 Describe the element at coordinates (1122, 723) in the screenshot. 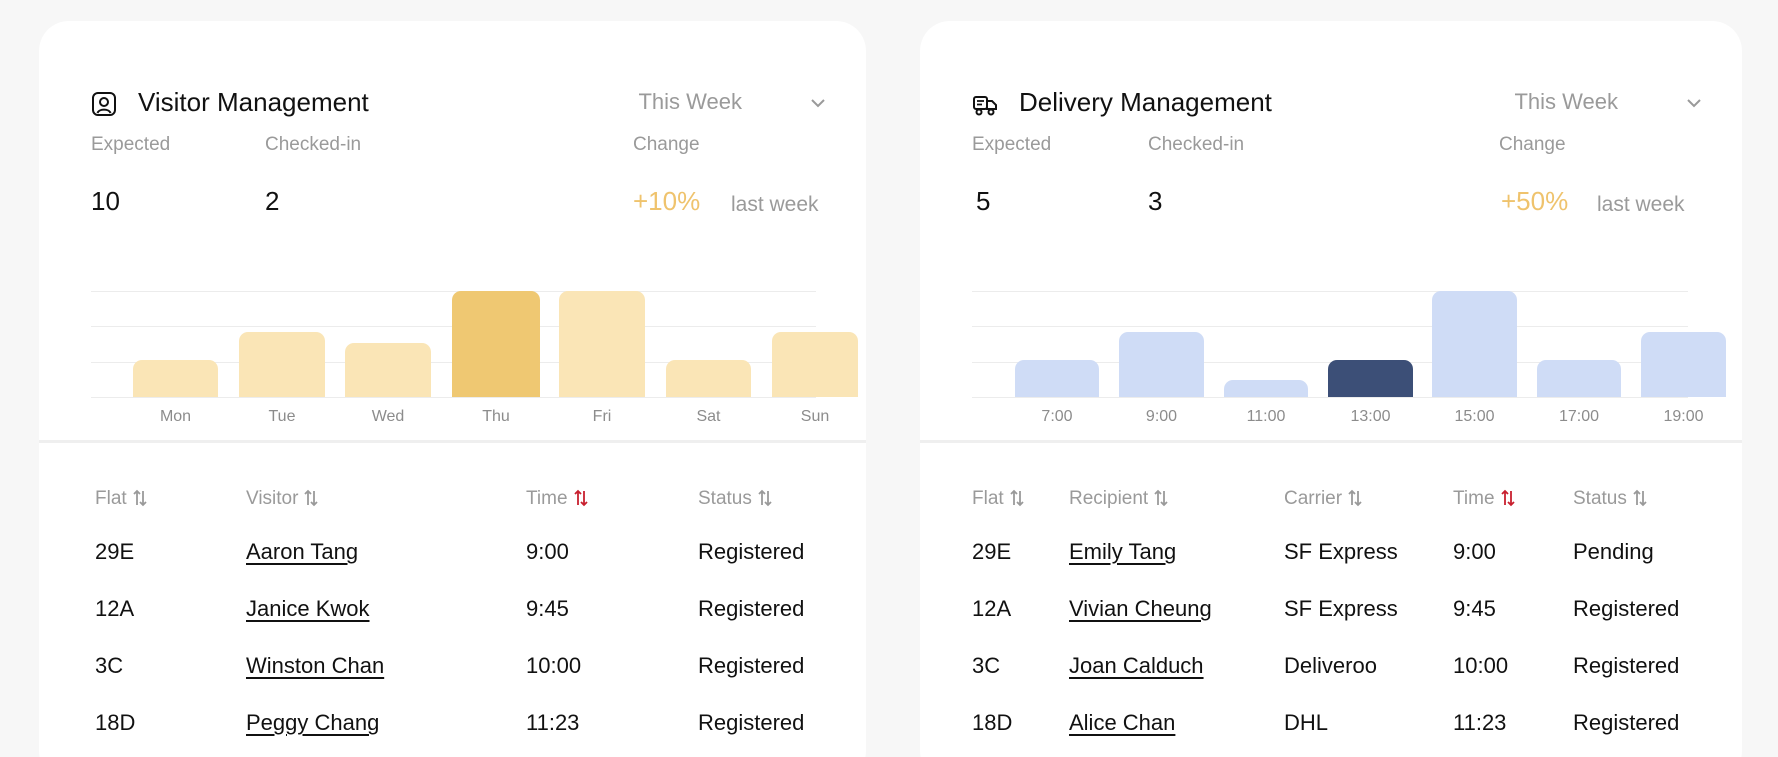

I see `person-link: Alice Chan` at that location.